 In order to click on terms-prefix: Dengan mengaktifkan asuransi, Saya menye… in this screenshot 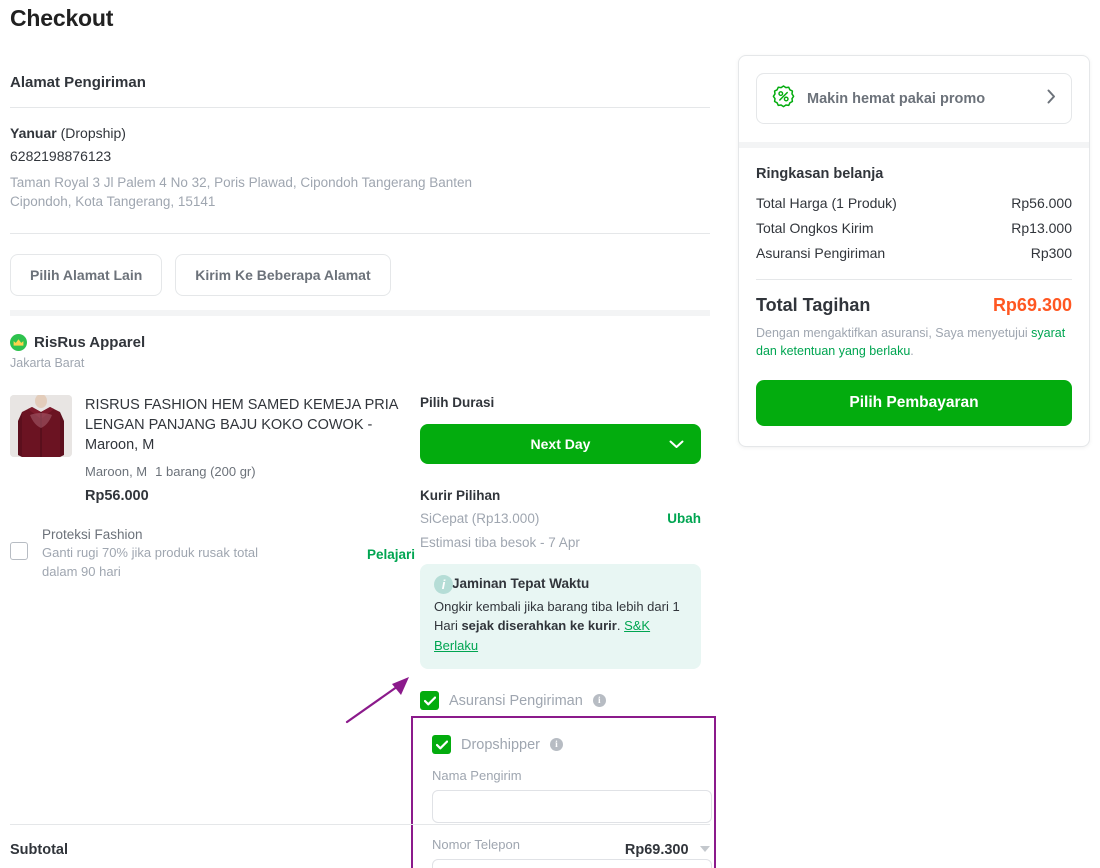, I will do `click(894, 333)`.